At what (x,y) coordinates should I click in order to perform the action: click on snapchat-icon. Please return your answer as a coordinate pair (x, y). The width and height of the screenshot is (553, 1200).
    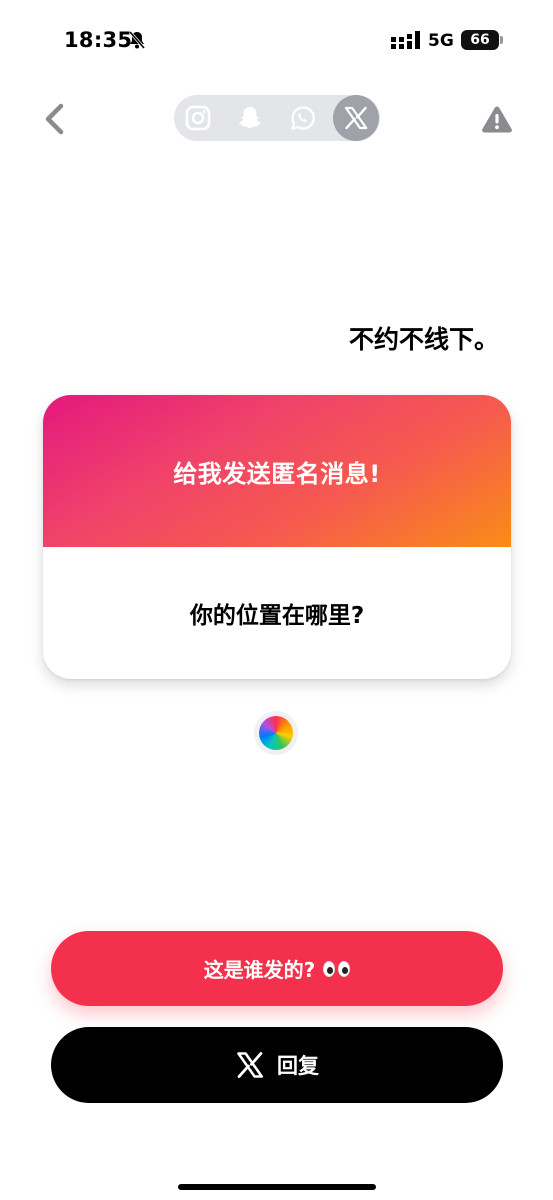
    Looking at the image, I should click on (250, 118).